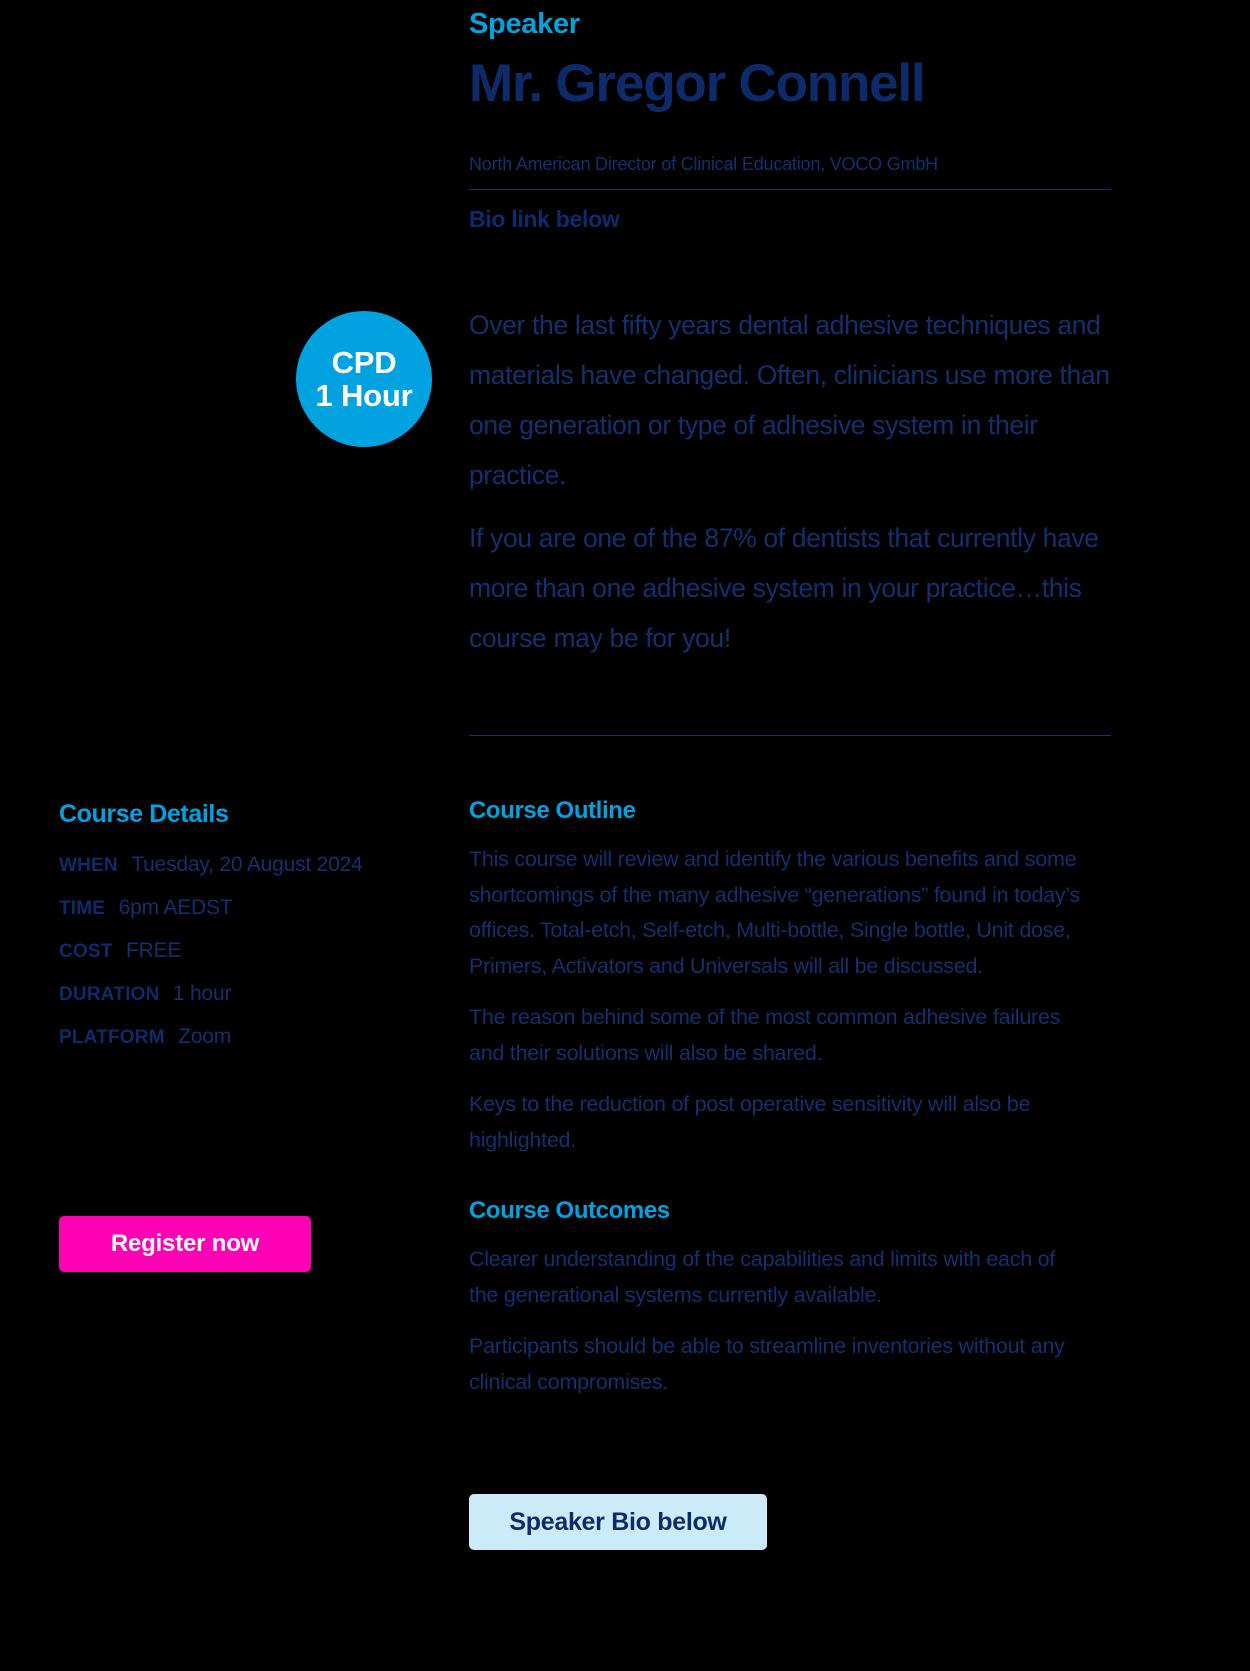 This screenshot has height=1671, width=1250. What do you see at coordinates (364, 362) in the screenshot?
I see `cpd-badge-line1: CPD` at bounding box center [364, 362].